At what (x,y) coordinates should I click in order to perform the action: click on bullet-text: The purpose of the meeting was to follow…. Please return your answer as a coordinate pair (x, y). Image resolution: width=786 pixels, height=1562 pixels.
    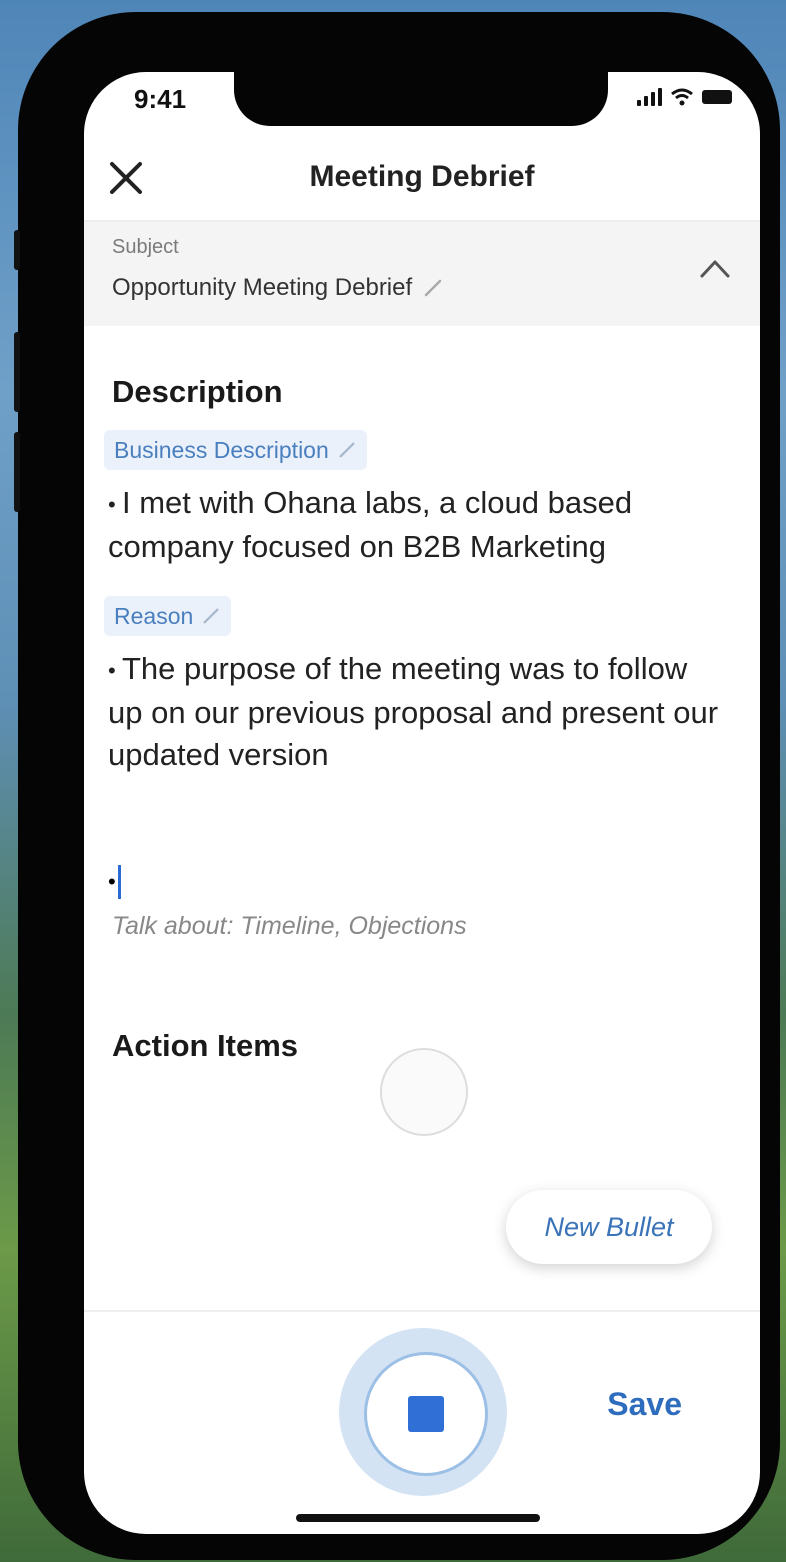
    Looking at the image, I should click on (413, 711).